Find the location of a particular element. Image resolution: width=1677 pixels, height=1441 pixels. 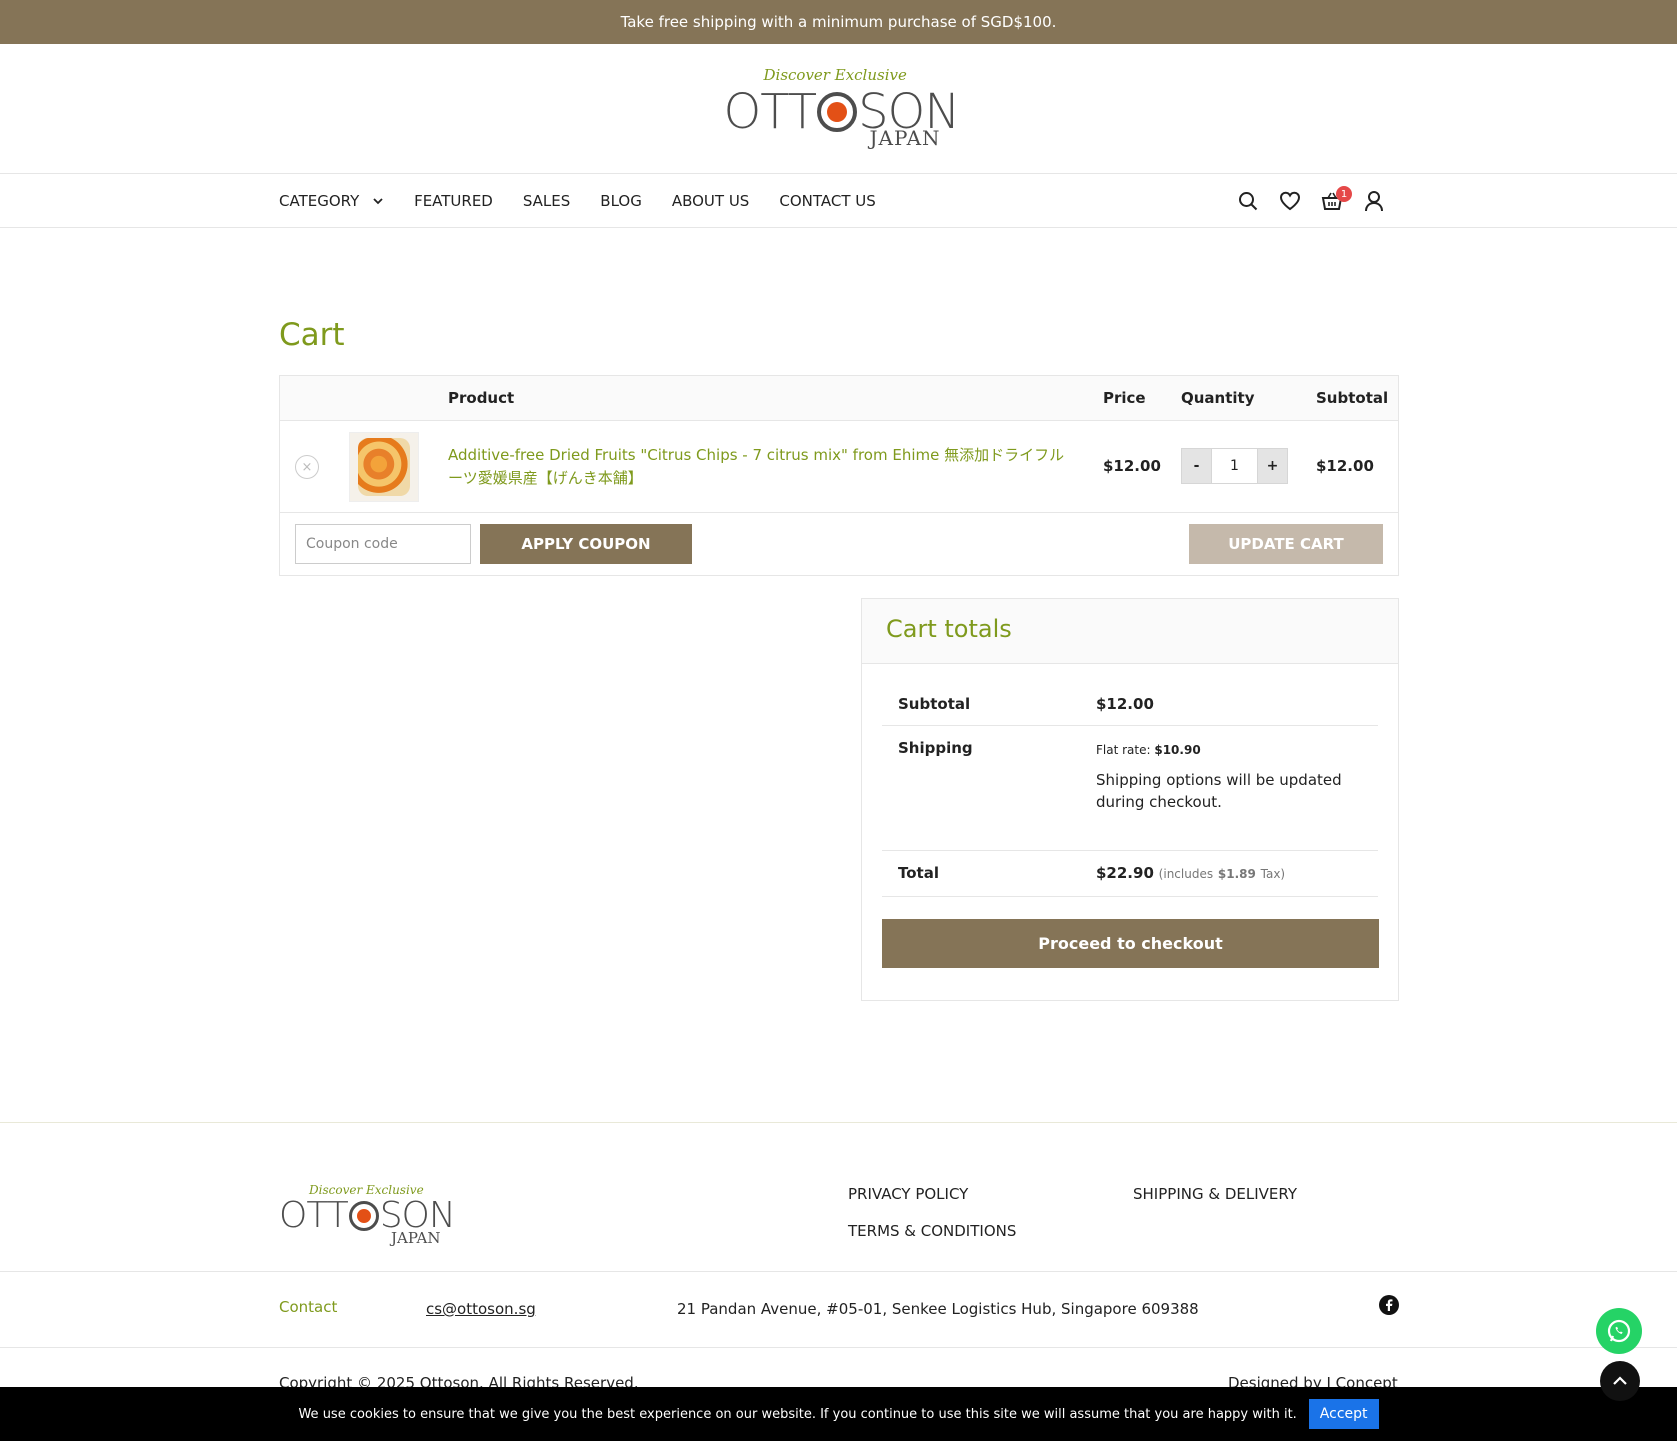

close-icon: × is located at coordinates (307, 467).